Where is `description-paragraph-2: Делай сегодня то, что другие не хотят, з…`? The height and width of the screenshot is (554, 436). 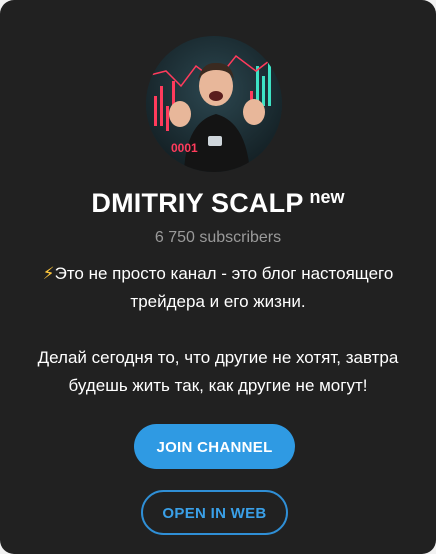
description-paragraph-2: Делай сегодня то, что другие не хотят, з… is located at coordinates (218, 371).